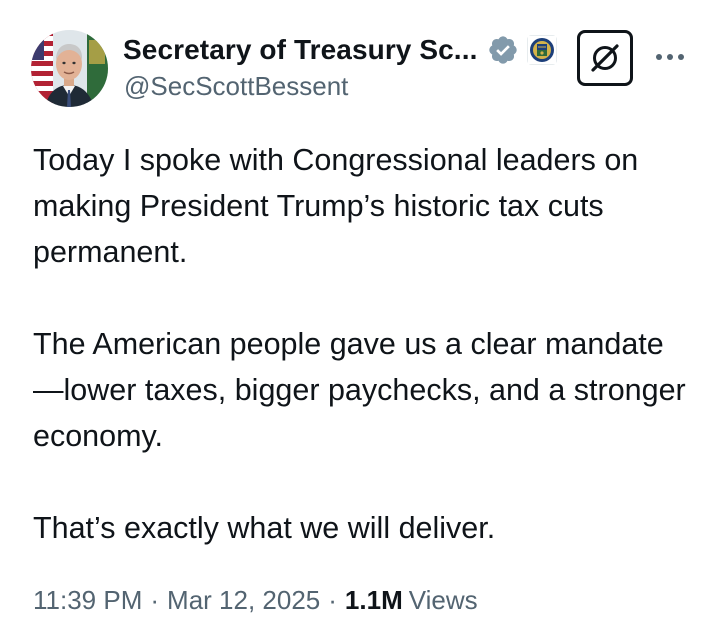 This screenshot has height=635, width=720. I want to click on avatar-image, so click(69, 68).